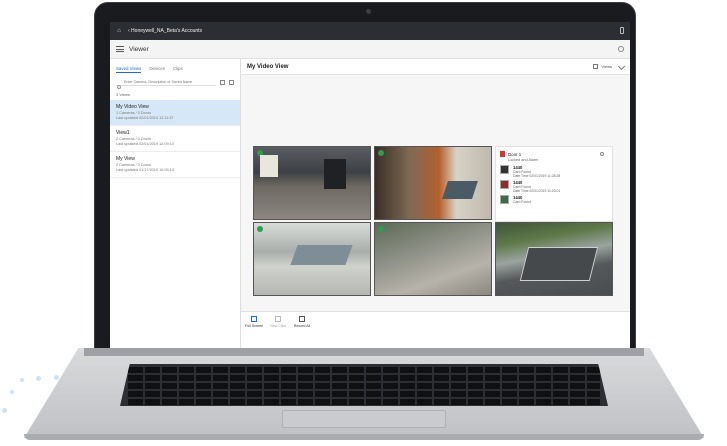 The image size is (727, 446). I want to click on sidebar-tabs: Saved Views Devices Clips, so click(175, 66).